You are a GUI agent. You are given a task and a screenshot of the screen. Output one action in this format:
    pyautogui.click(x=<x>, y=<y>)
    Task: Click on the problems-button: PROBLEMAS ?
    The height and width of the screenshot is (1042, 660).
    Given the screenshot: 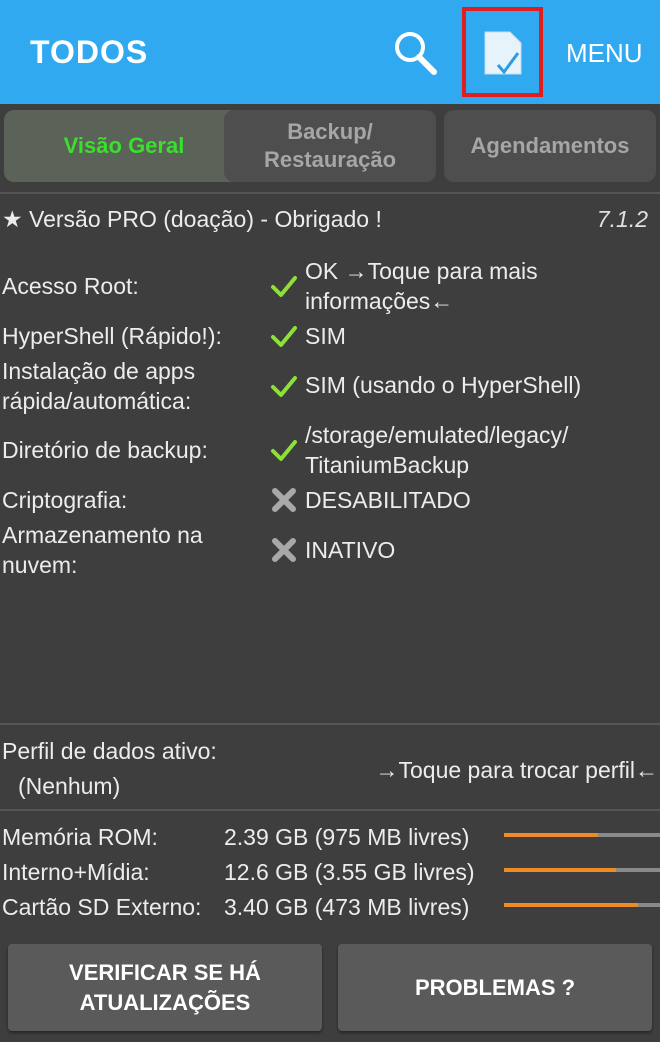 What is the action you would take?
    pyautogui.click(x=495, y=987)
    